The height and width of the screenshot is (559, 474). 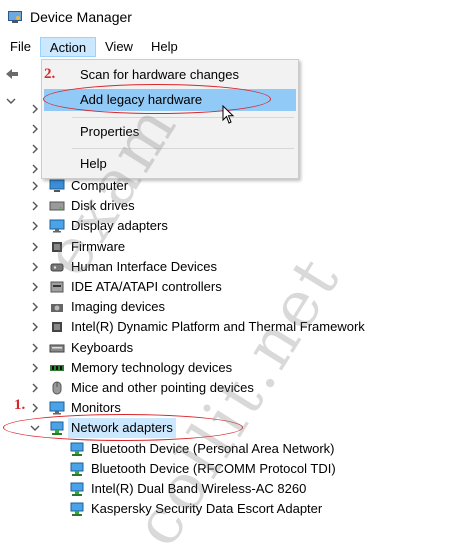 I want to click on tree-category-label: Keyboards, so click(x=102, y=347).